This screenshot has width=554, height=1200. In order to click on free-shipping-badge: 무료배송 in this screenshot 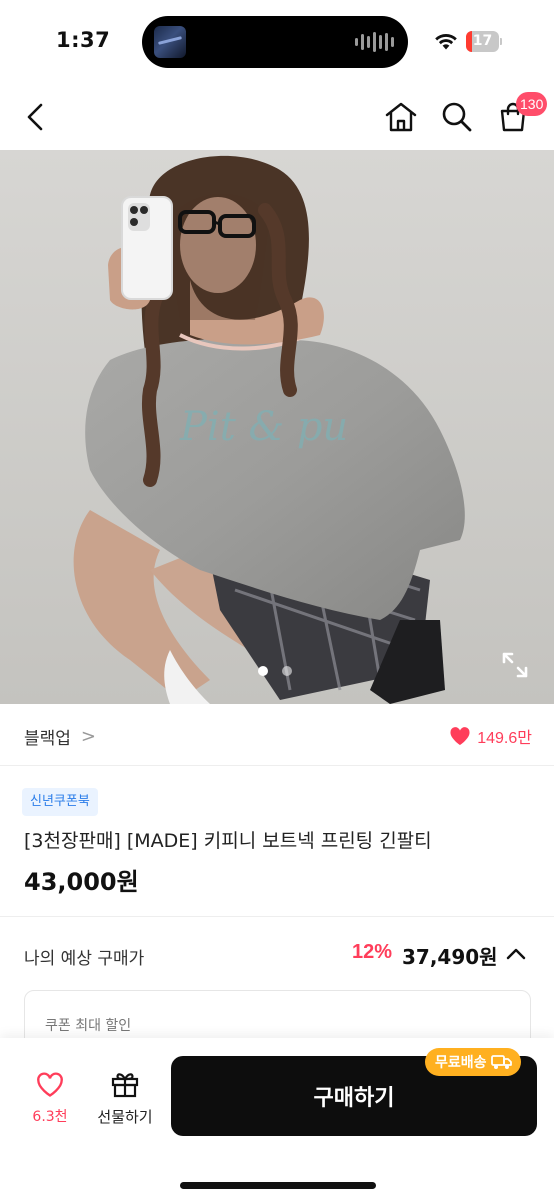, I will do `click(473, 1062)`.